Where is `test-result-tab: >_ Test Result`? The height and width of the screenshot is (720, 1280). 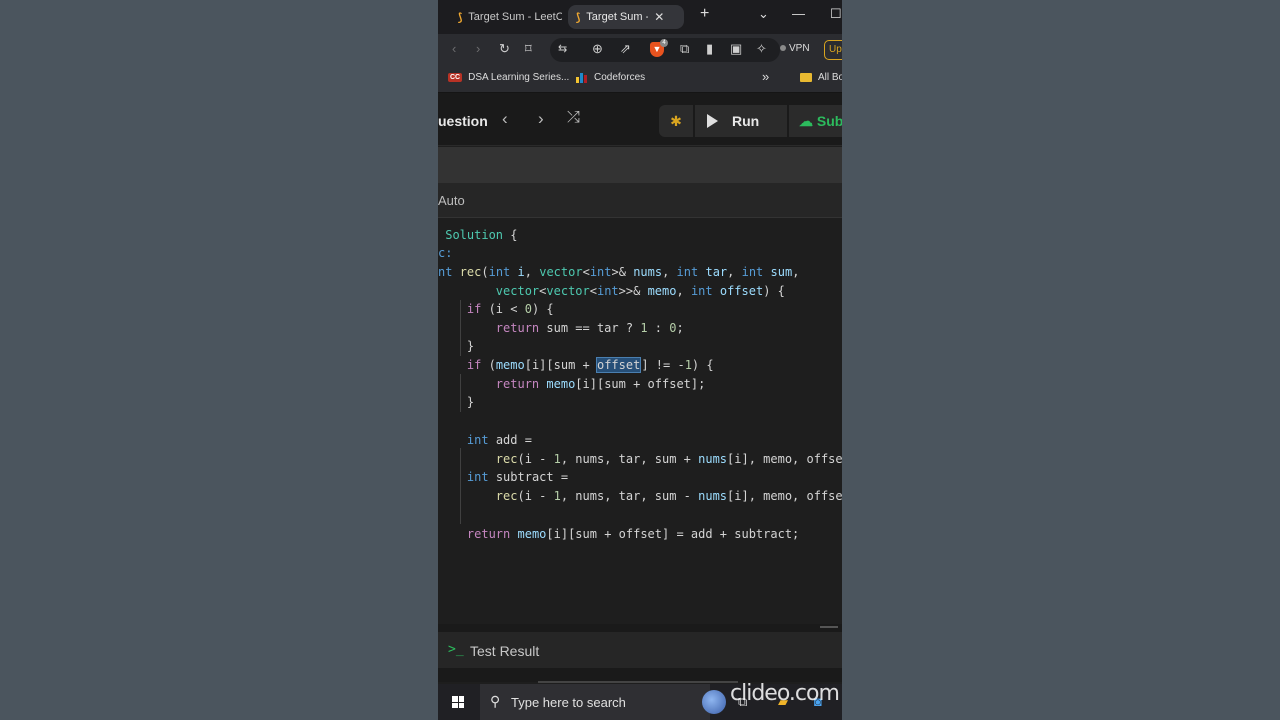
test-result-tab: >_ Test Result is located at coordinates (640, 650).